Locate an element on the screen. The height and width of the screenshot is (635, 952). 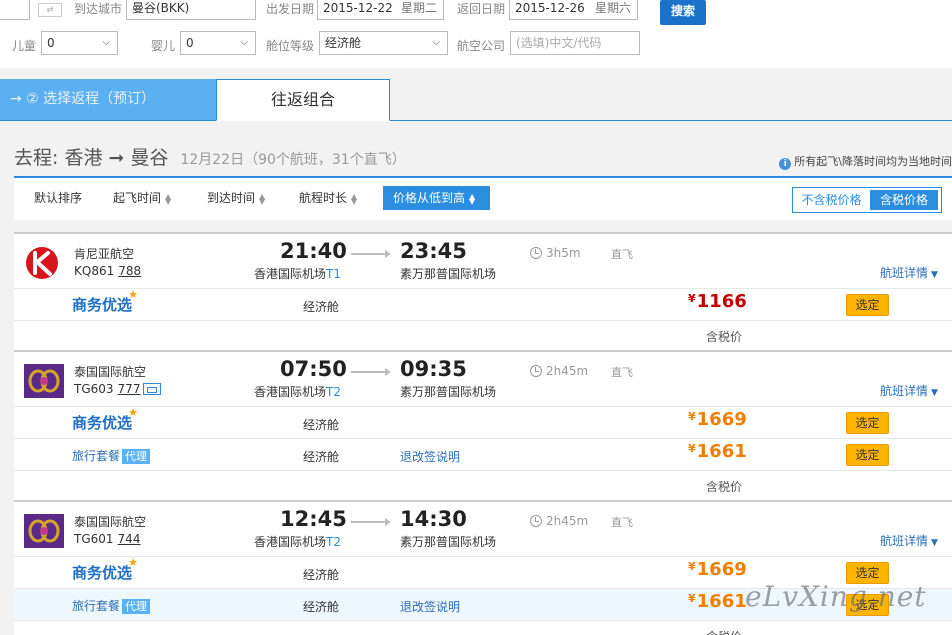
agent-badge: 代理 is located at coordinates (136, 606).